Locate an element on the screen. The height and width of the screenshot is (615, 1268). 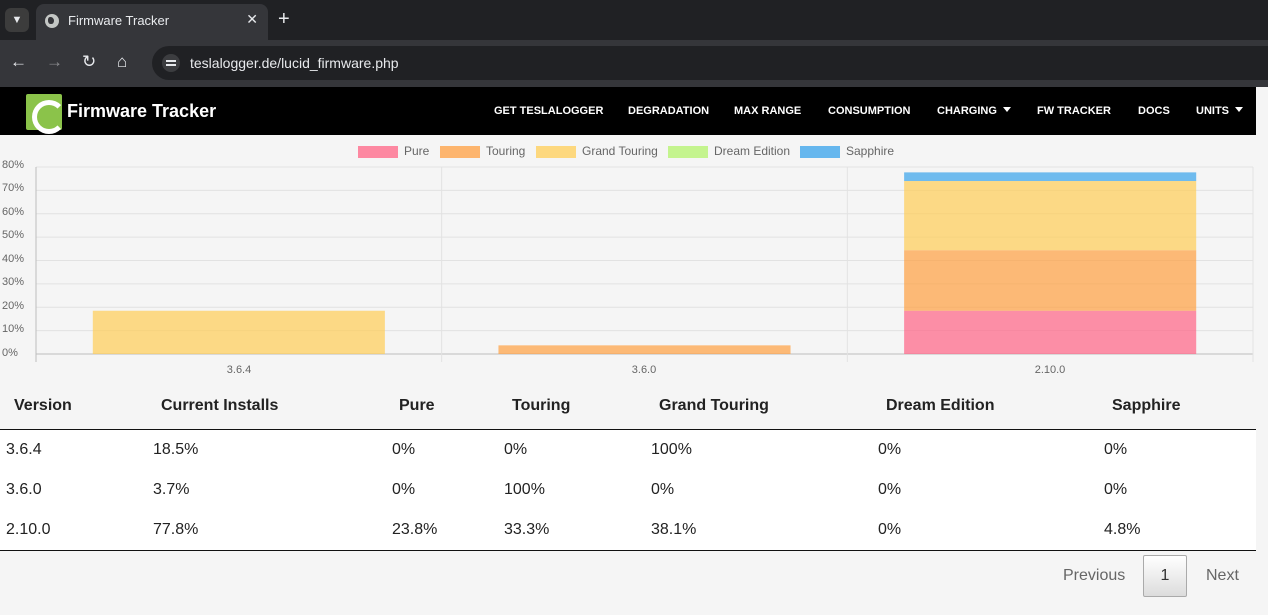
column-header-grand-touring: Grand Touring is located at coordinates (714, 406).